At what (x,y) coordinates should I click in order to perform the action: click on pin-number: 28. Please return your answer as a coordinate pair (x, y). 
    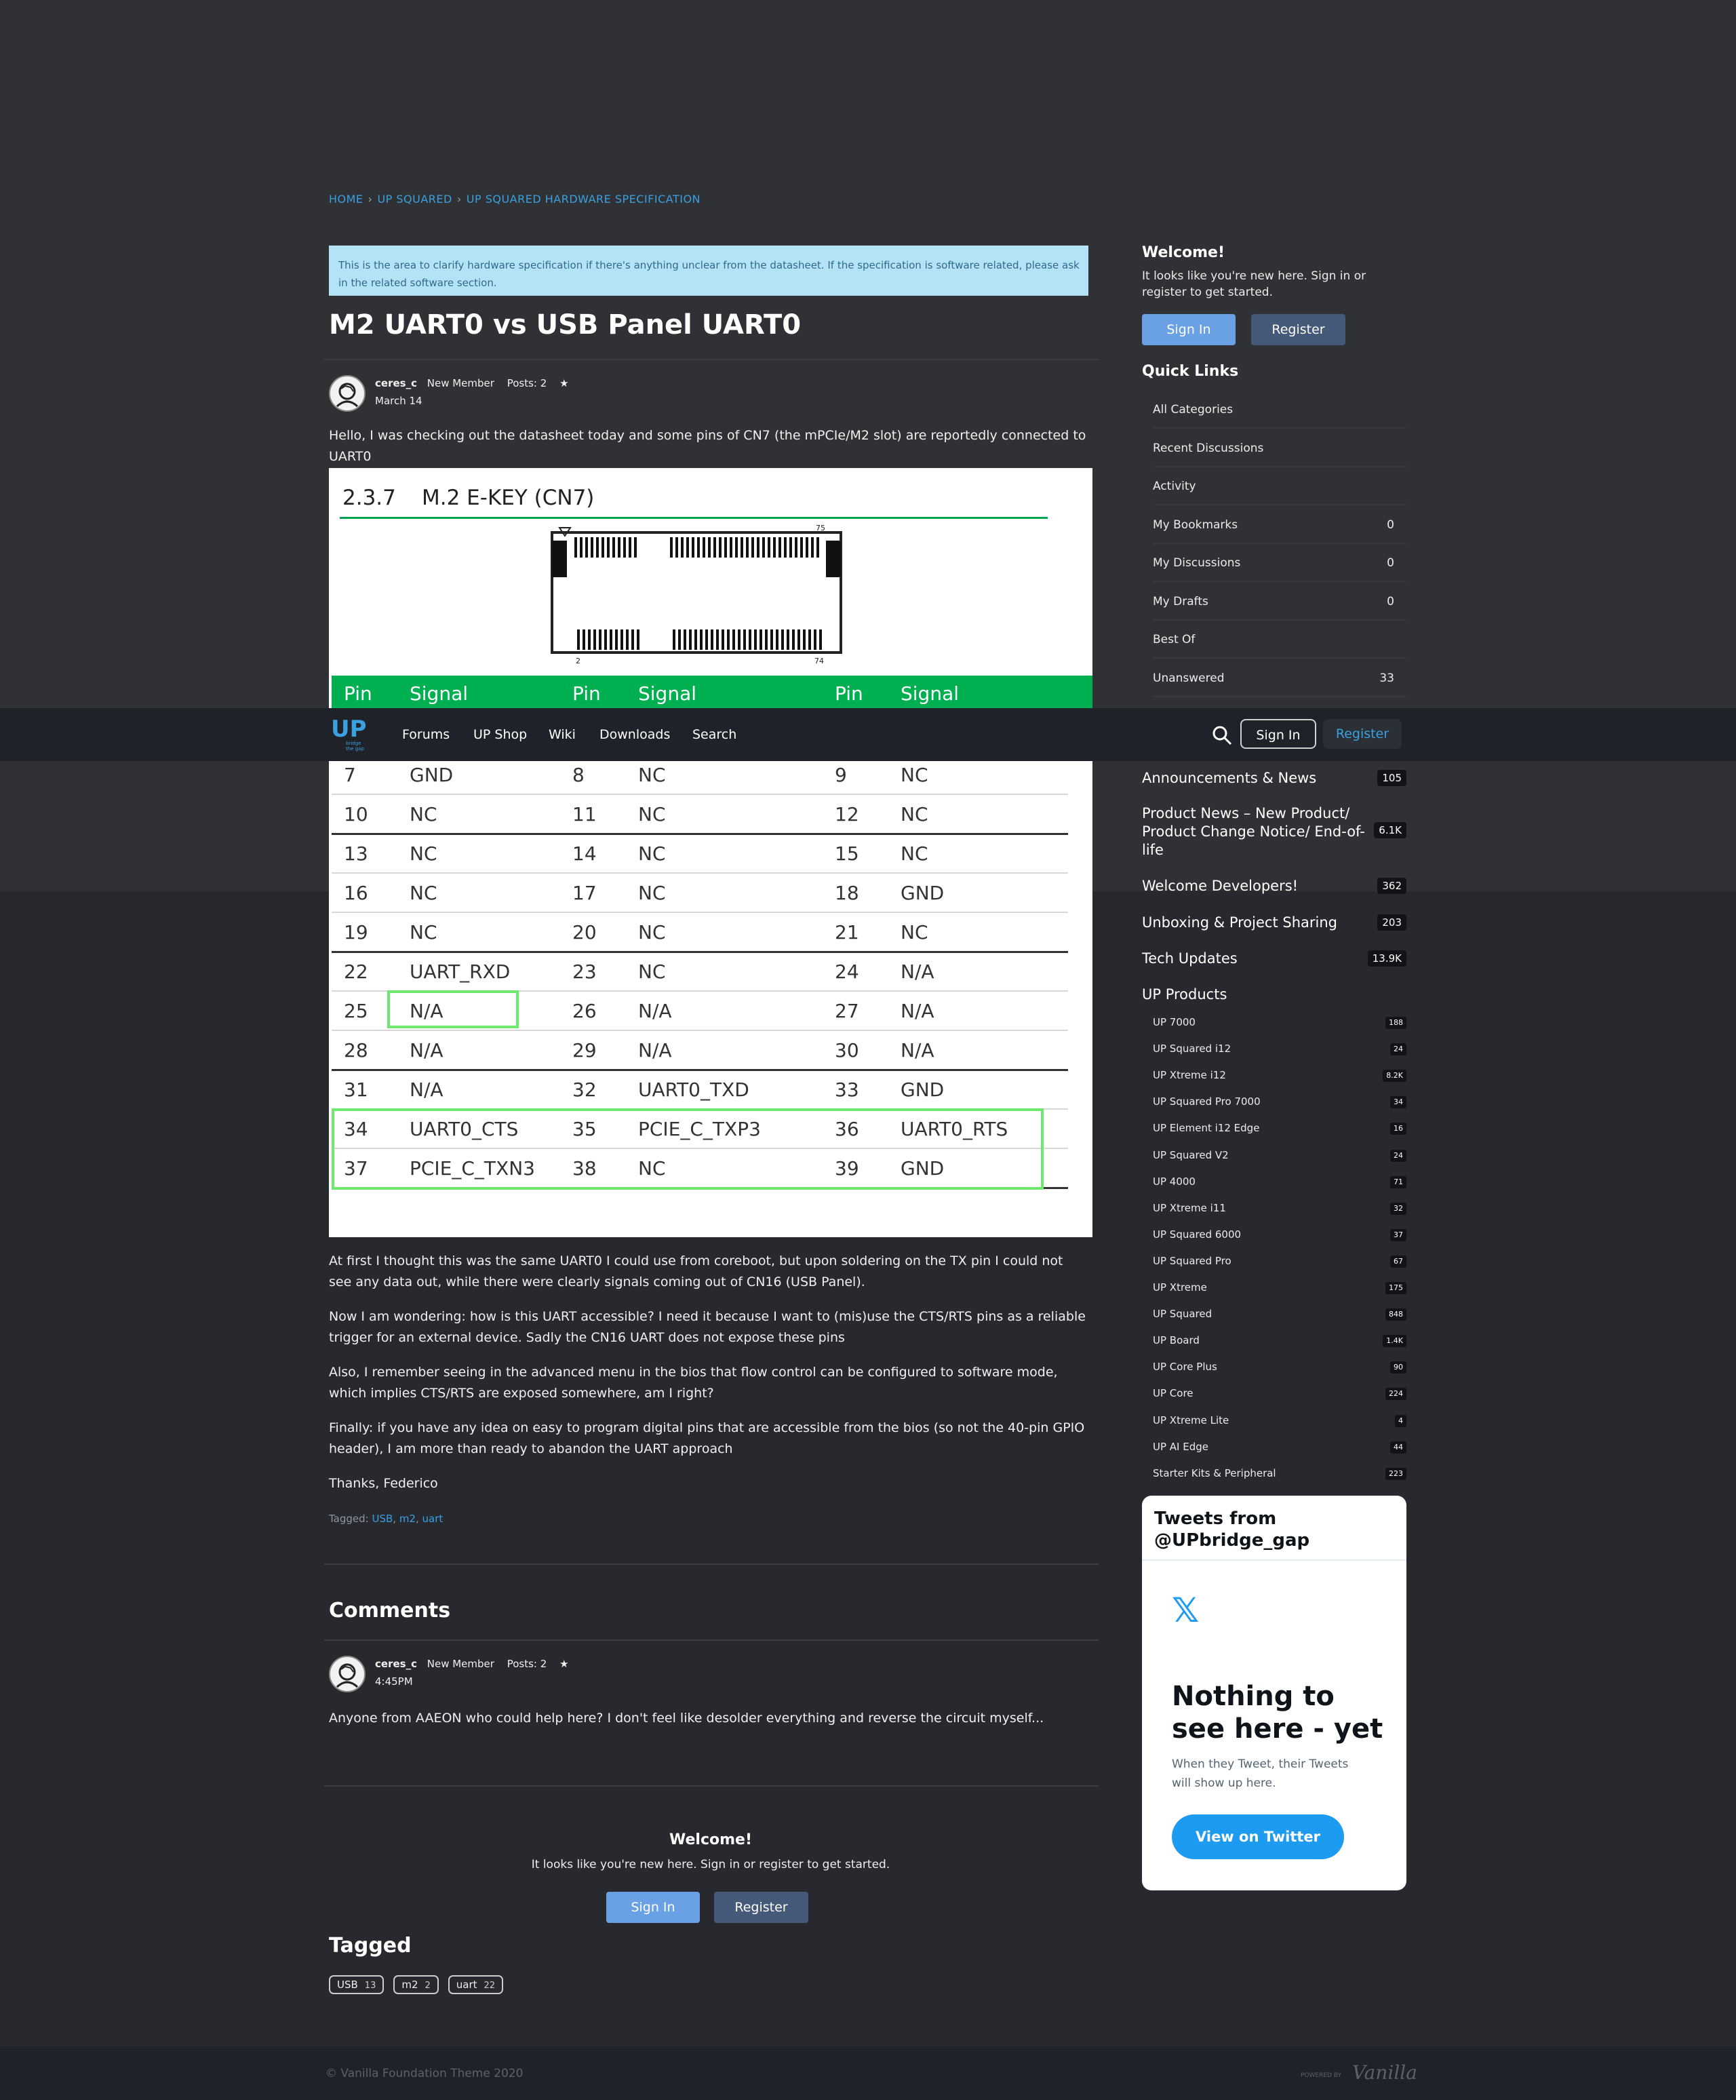
    Looking at the image, I should click on (356, 1050).